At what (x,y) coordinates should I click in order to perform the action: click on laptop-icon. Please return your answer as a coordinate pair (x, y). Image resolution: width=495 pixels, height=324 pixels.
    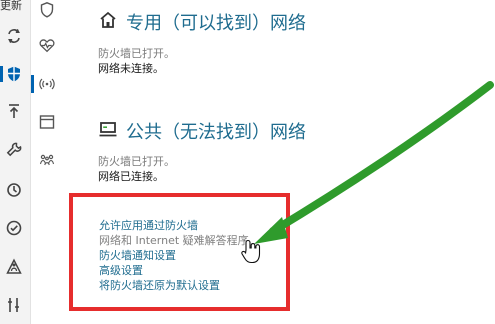
    Looking at the image, I should click on (108, 131).